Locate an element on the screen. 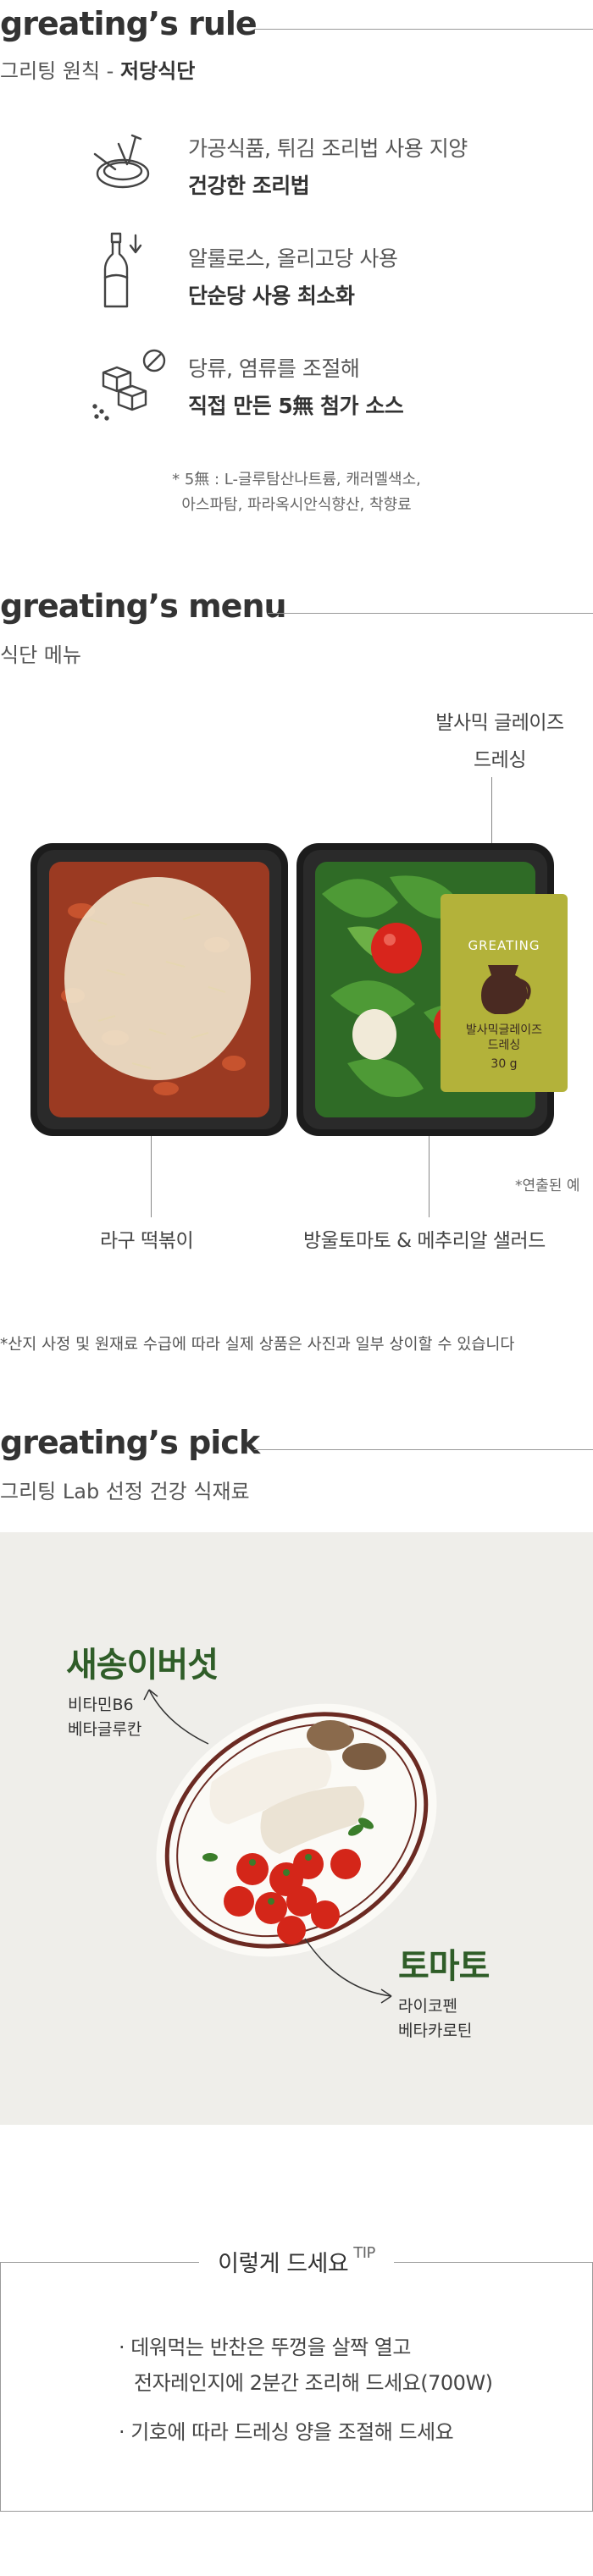 The width and height of the screenshot is (593, 2576). pick-title-divider is located at coordinates (423, 1450).